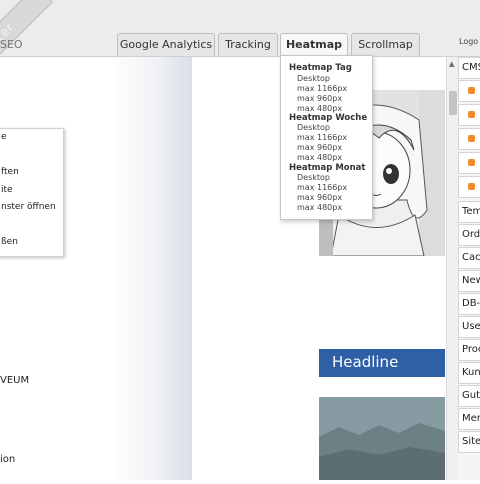  I want to click on panel-item: Kun, so click(469, 373).